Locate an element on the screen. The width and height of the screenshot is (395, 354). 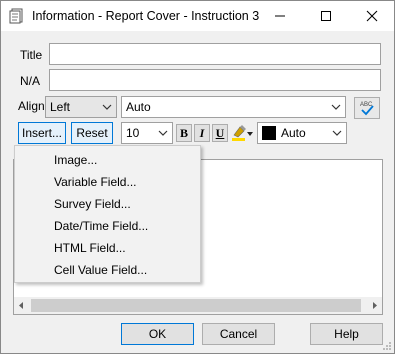
italic-label: I is located at coordinates (202, 132).